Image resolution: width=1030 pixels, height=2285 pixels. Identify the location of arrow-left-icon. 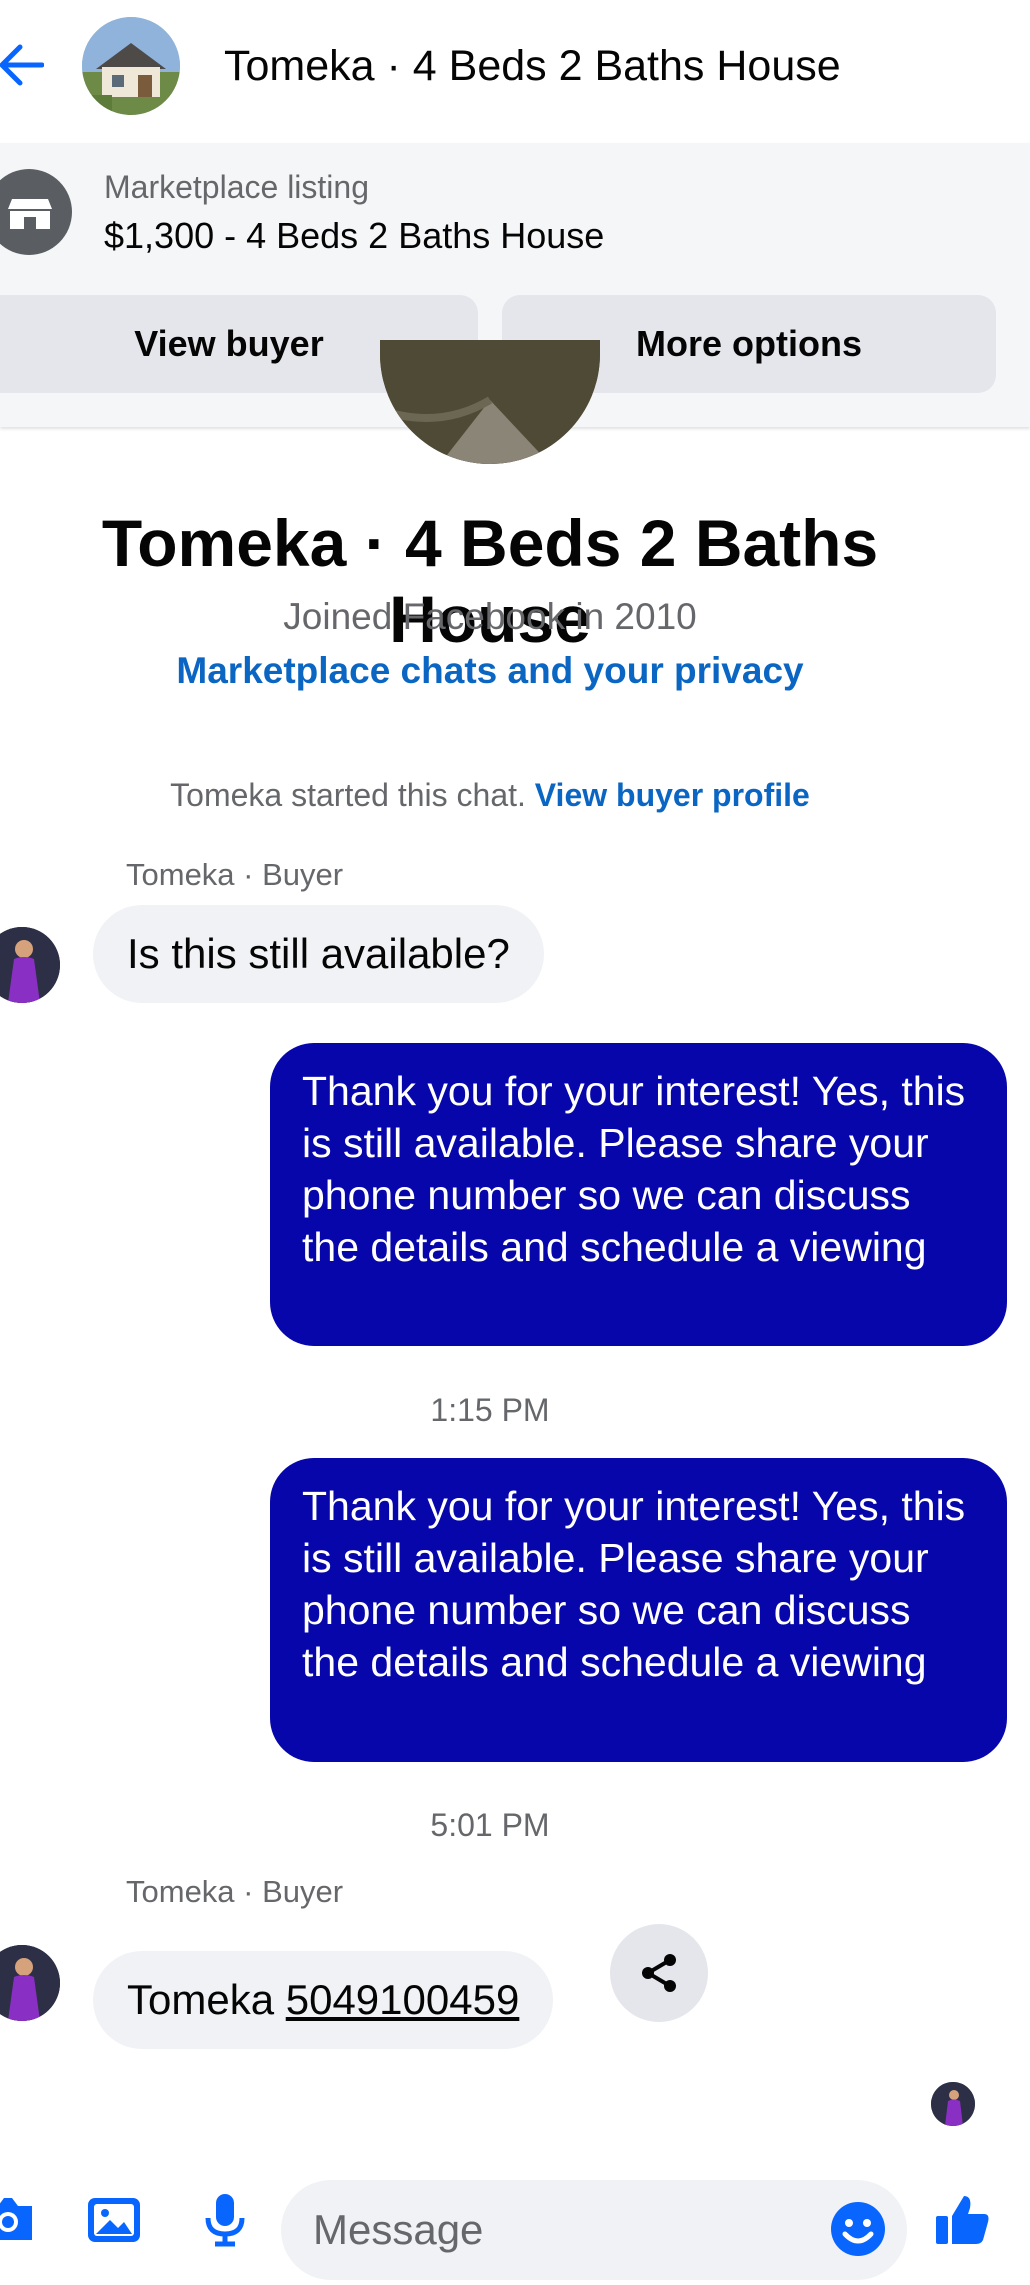
(22, 65).